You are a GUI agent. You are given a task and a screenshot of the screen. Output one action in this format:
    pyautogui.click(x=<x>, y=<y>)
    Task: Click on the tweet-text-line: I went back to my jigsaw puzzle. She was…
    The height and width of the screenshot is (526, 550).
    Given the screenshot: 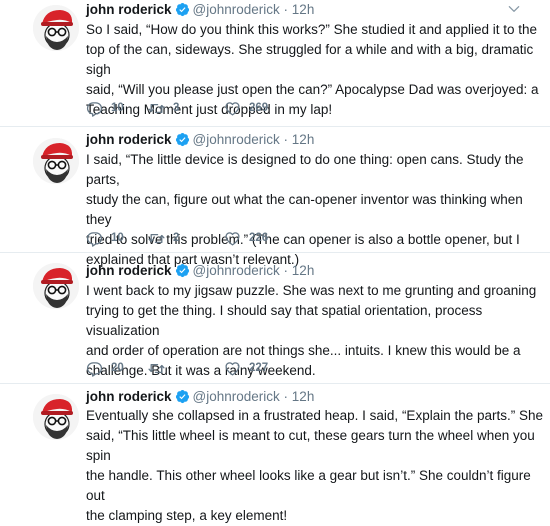 What is the action you would take?
    pyautogui.click(x=311, y=290)
    